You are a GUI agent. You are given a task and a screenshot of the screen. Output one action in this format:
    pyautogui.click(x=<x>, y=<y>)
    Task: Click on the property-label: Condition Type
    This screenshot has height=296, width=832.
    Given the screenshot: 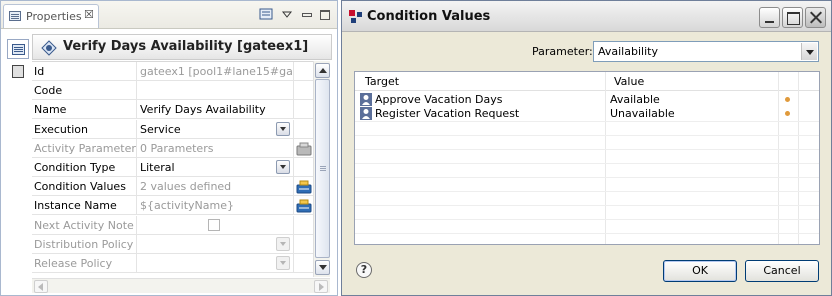 What is the action you would take?
    pyautogui.click(x=75, y=167)
    